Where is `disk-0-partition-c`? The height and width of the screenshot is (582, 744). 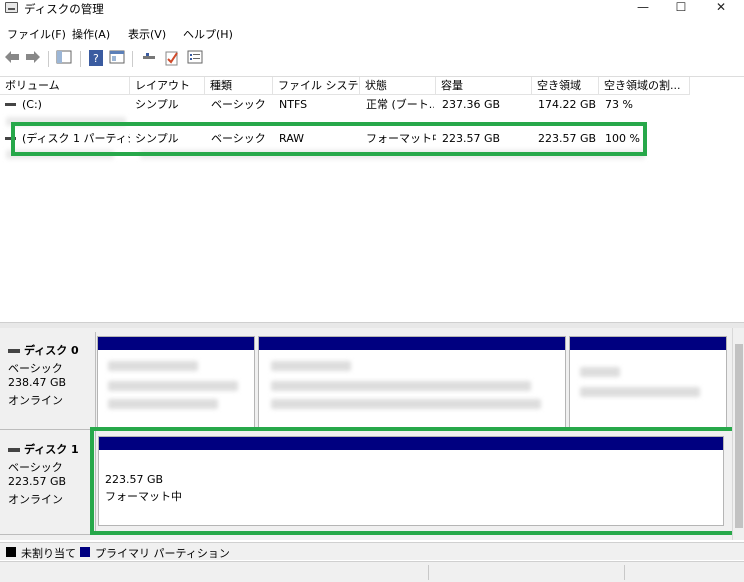 disk-0-partition-c is located at coordinates (412, 382).